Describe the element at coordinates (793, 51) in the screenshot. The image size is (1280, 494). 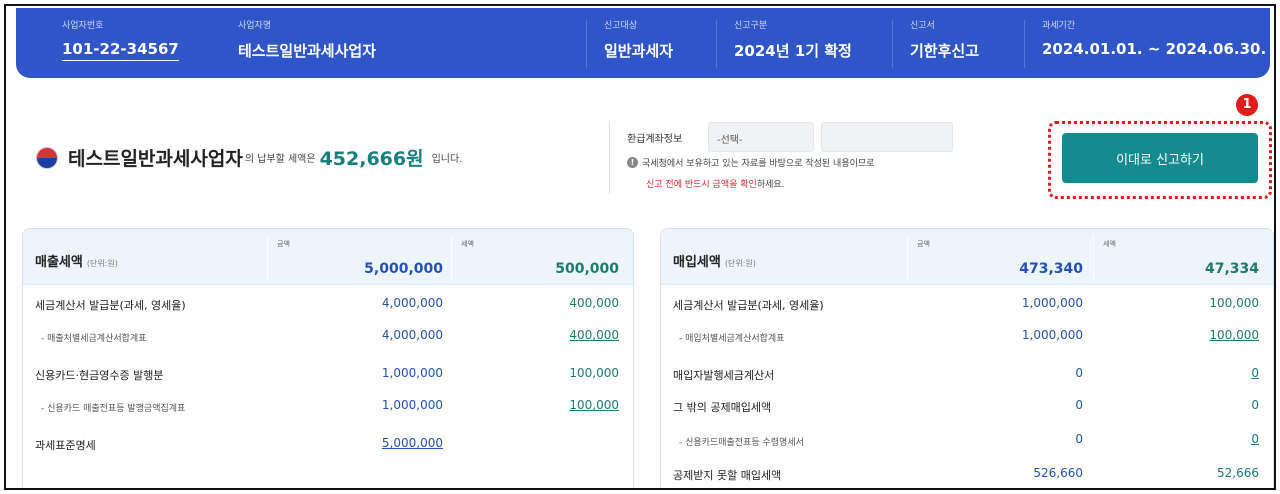
I see `report-type-value: 2024년 1기 확정` at that location.